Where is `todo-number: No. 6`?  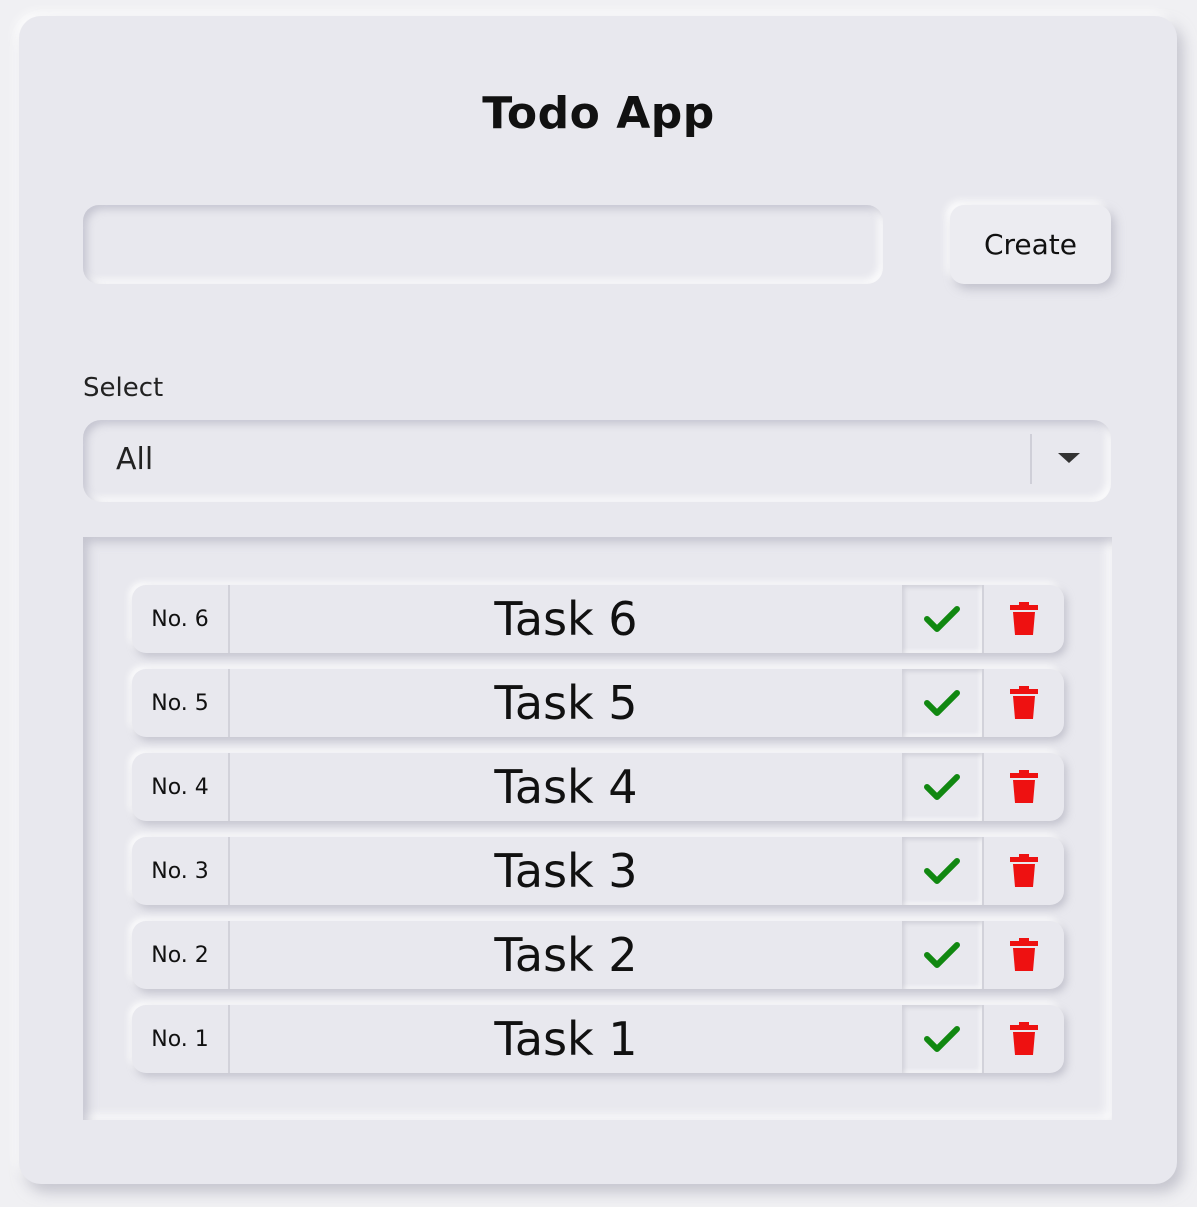 todo-number: No. 6 is located at coordinates (181, 619).